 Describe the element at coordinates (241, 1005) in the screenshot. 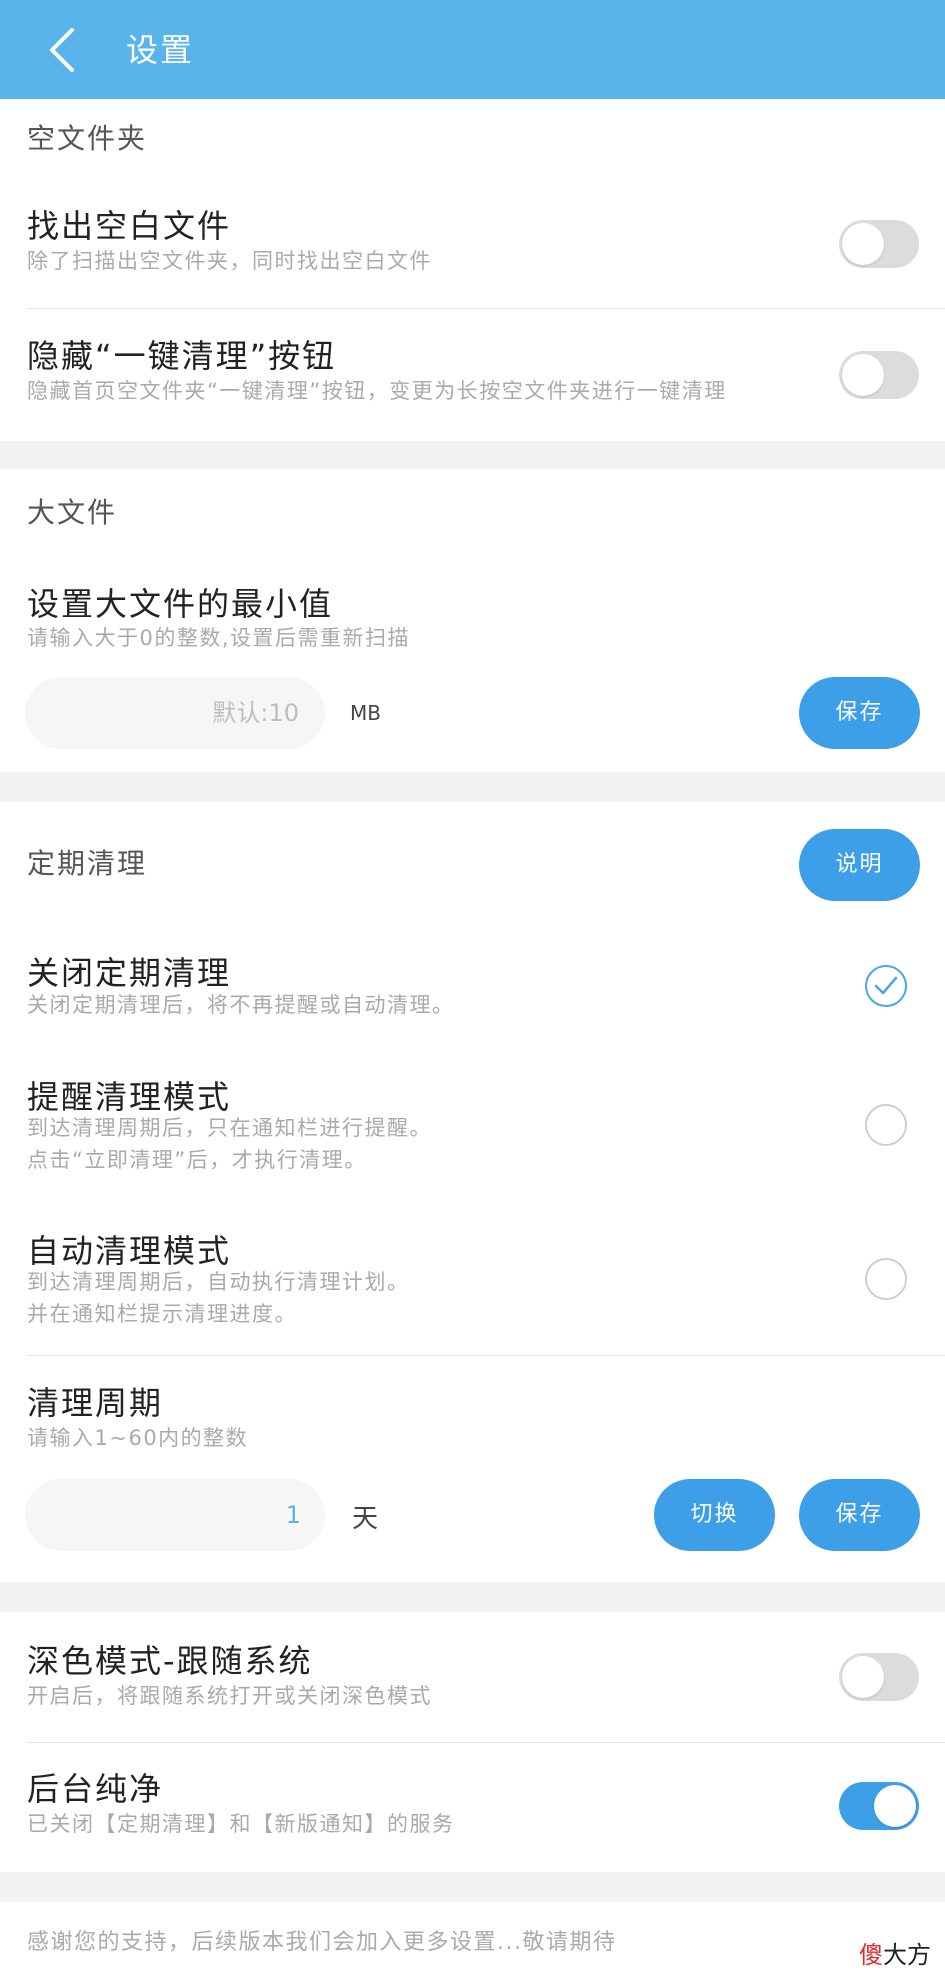

I see `close-schedule-desc: 关闭定期清理后，将不再提醒或自动清理。` at that location.